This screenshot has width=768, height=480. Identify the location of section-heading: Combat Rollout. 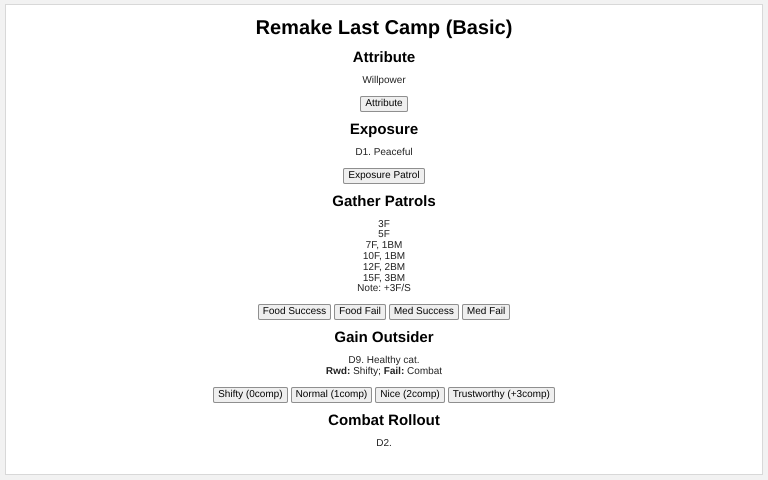
(384, 421).